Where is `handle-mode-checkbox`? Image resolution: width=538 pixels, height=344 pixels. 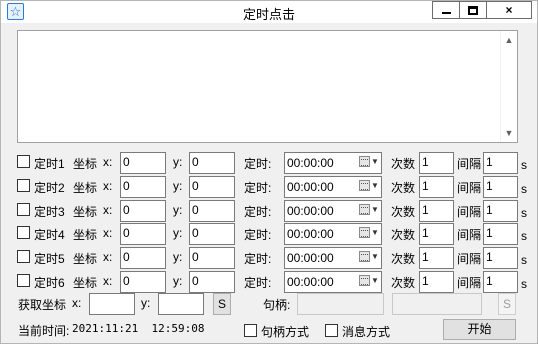 handle-mode-checkbox is located at coordinates (250, 330).